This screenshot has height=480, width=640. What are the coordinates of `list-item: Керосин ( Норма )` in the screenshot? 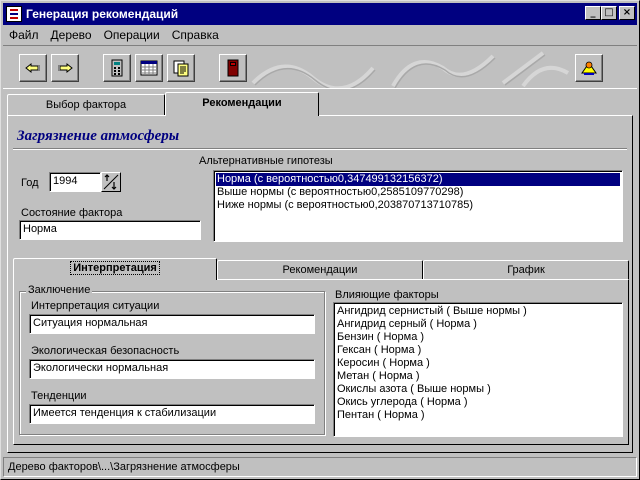 It's located at (478, 363).